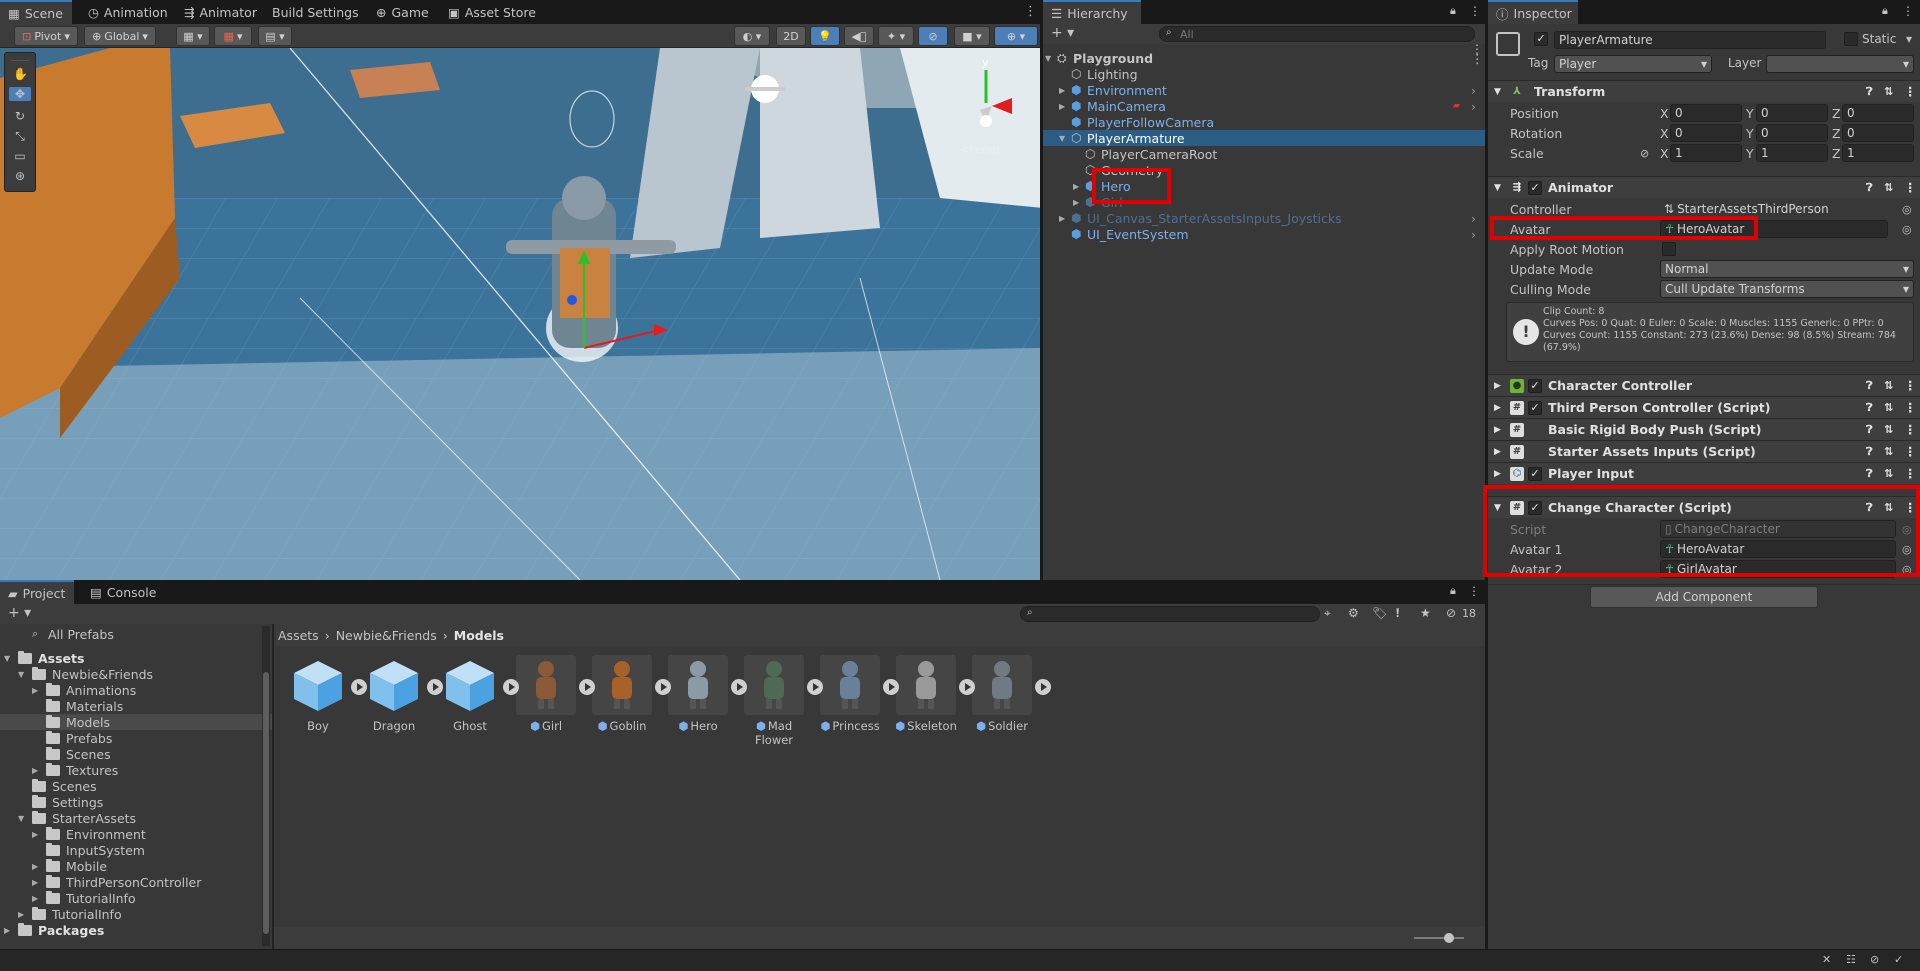 This screenshot has height=971, width=1920. Describe the element at coordinates (1898, 959) in the screenshot. I see `collab-check-icon: ✓` at that location.